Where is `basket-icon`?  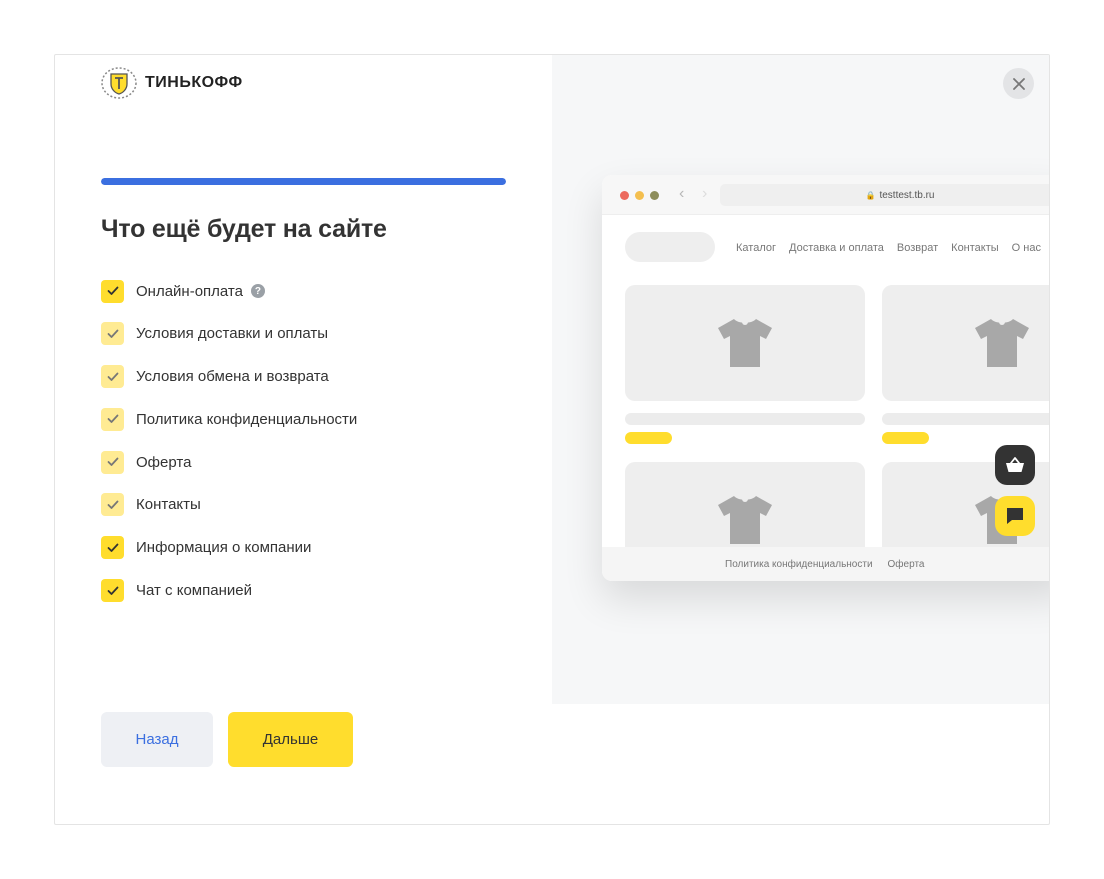 basket-icon is located at coordinates (1015, 464).